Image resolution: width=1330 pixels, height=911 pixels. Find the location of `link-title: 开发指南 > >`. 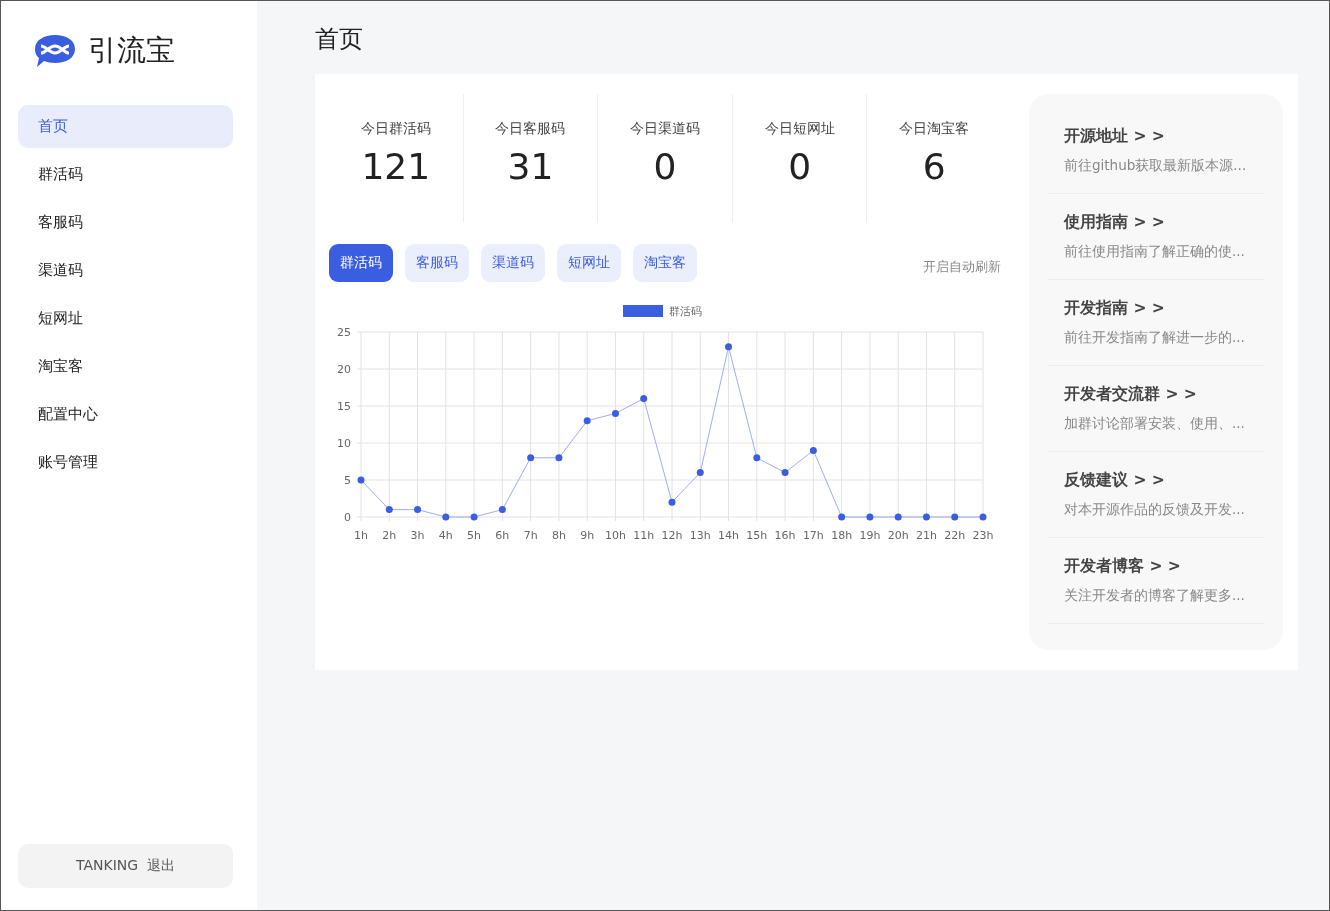

link-title: 开发指南 > > is located at coordinates (1164, 308).